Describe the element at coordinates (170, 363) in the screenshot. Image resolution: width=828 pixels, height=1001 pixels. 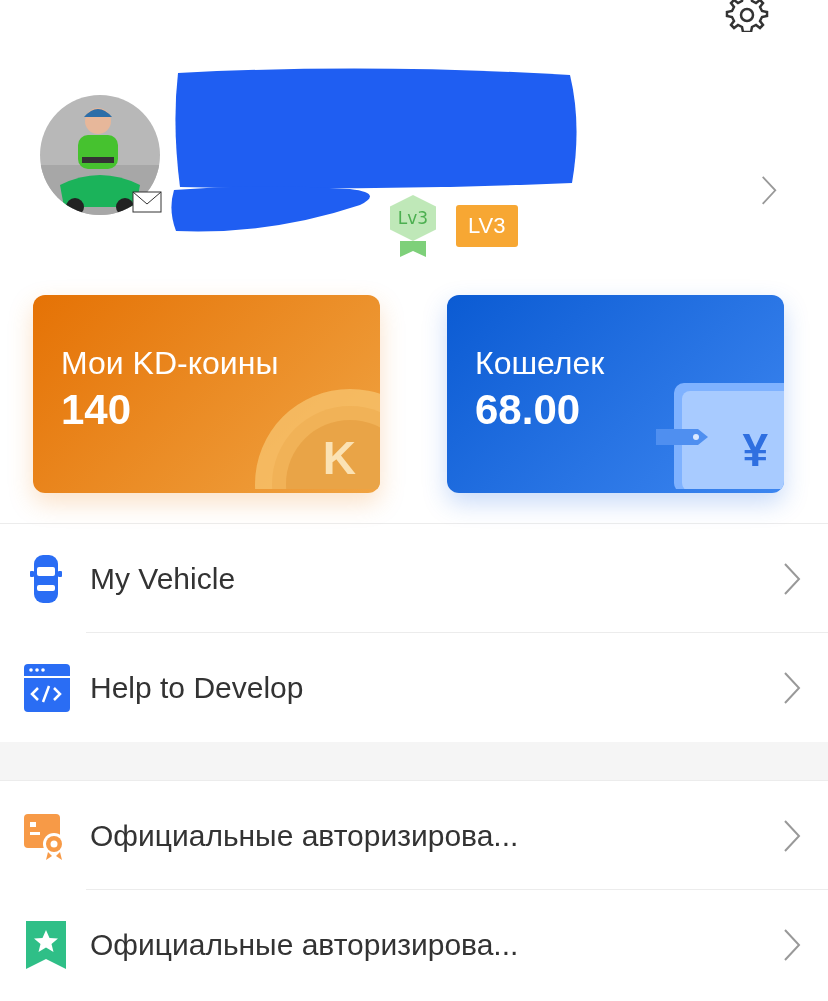
I see `card-title: Мои KD-коины` at that location.